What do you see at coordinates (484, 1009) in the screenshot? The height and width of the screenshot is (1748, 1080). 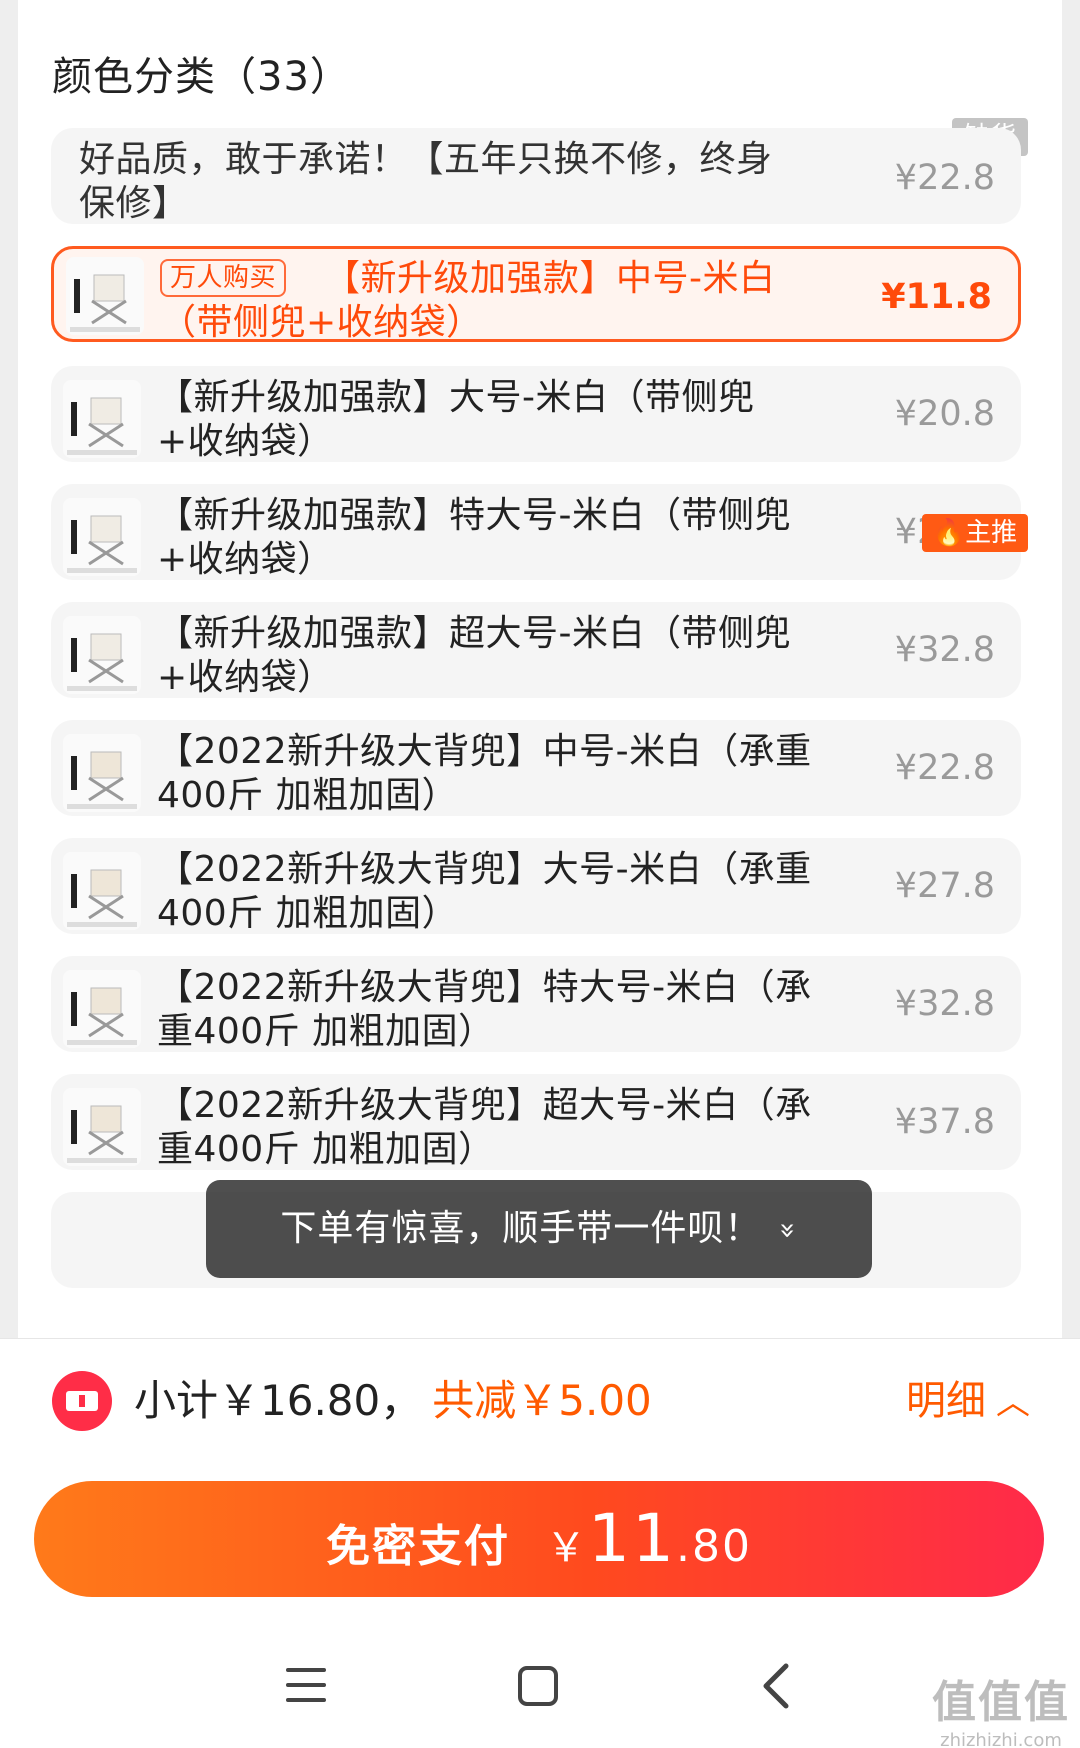 I see `option-label: 【2022新升级大背兜】特大号-米白（承重400斤 加粗加固）` at bounding box center [484, 1009].